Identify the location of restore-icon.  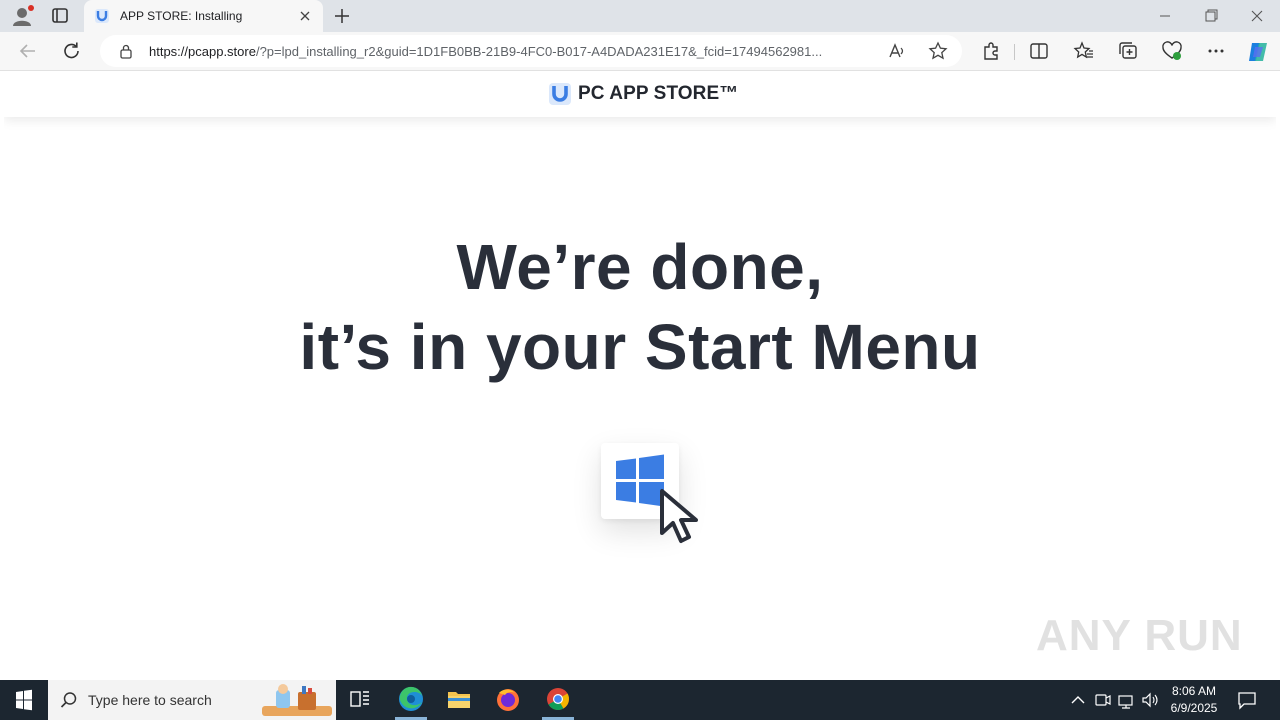
(1211, 16).